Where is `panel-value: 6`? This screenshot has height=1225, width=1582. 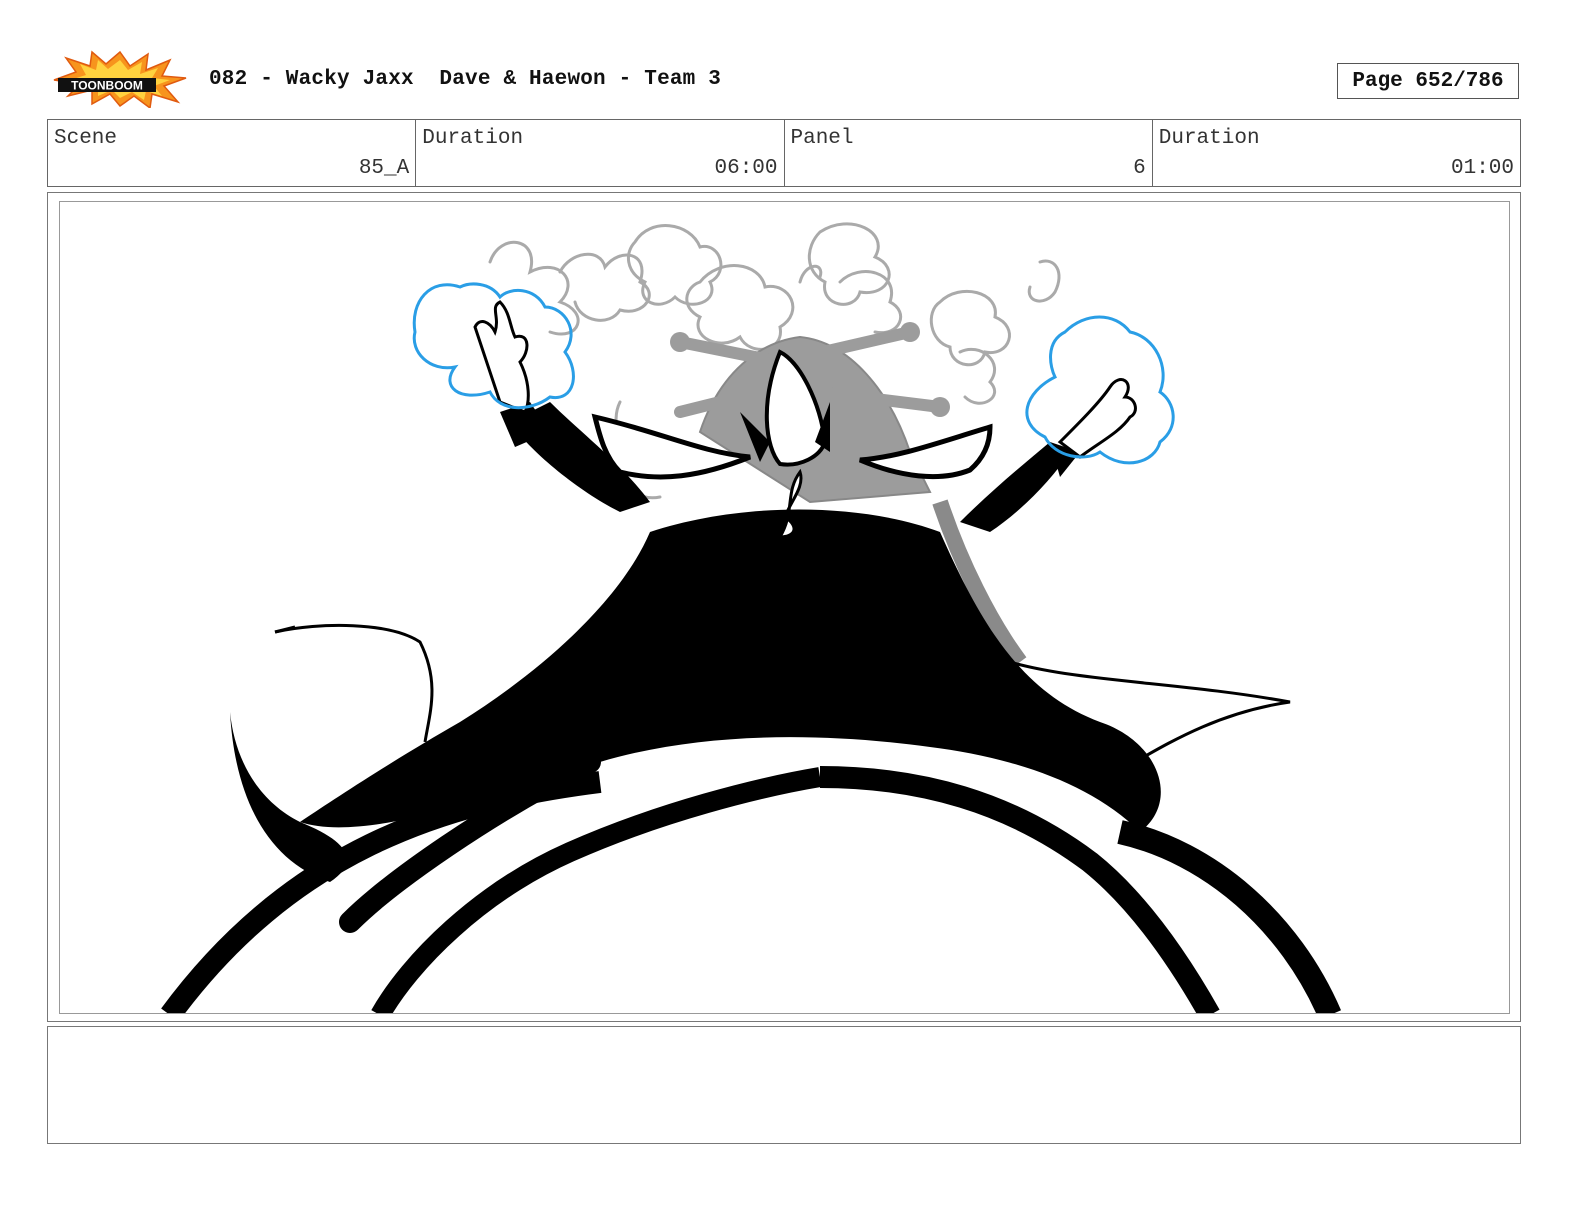 panel-value: 6 is located at coordinates (1139, 168).